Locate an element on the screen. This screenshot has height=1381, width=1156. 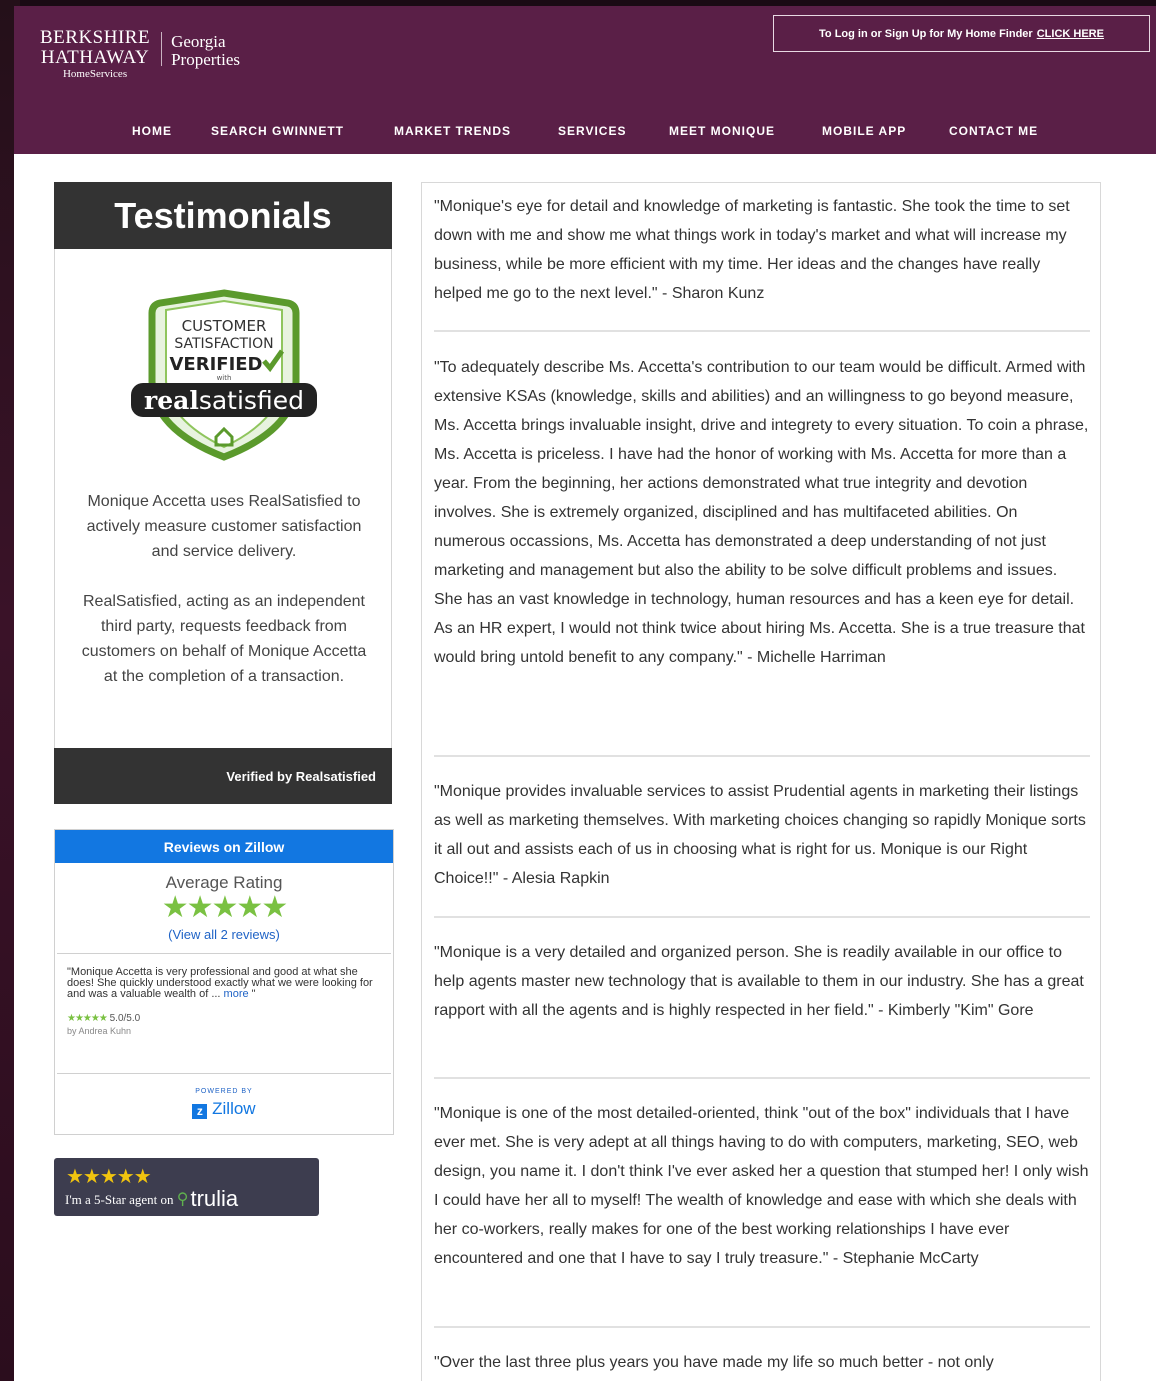
logo-region: Georgia Properties is located at coordinates (205, 48).